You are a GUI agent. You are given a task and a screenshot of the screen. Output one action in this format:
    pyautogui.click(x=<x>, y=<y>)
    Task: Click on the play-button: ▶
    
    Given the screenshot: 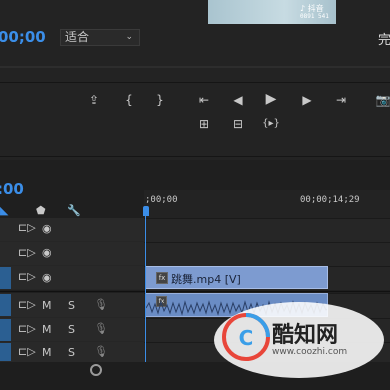 What is the action you would take?
    pyautogui.click(x=271, y=99)
    